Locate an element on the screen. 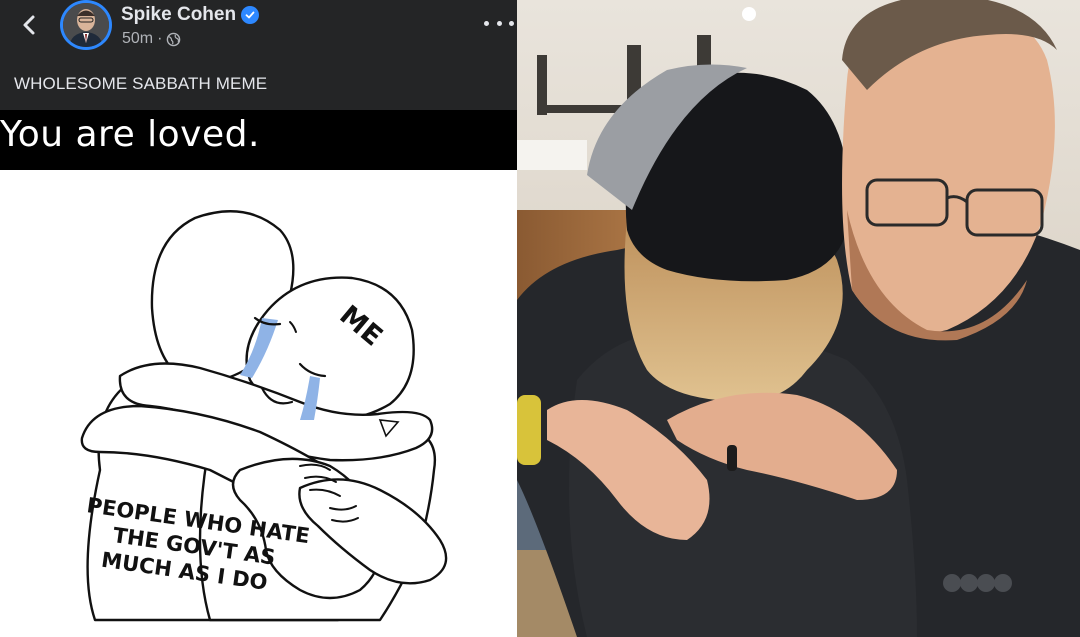 The image size is (1080, 637). more-options-icon is located at coordinates (499, 23).